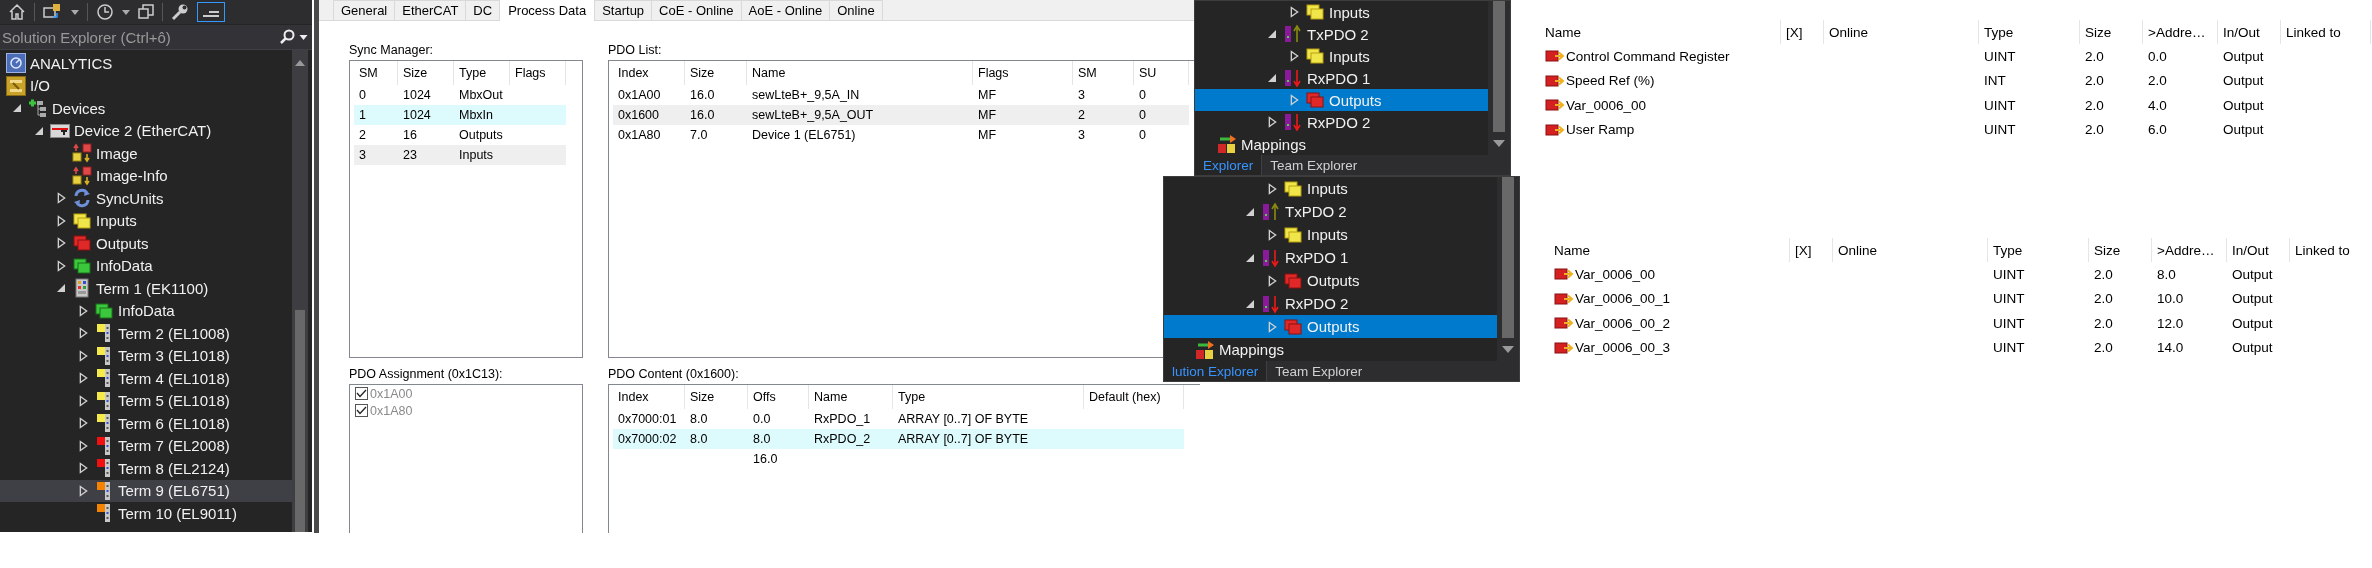 This screenshot has height=568, width=2372. What do you see at coordinates (856, 10) in the screenshot?
I see `tab: Online` at bounding box center [856, 10].